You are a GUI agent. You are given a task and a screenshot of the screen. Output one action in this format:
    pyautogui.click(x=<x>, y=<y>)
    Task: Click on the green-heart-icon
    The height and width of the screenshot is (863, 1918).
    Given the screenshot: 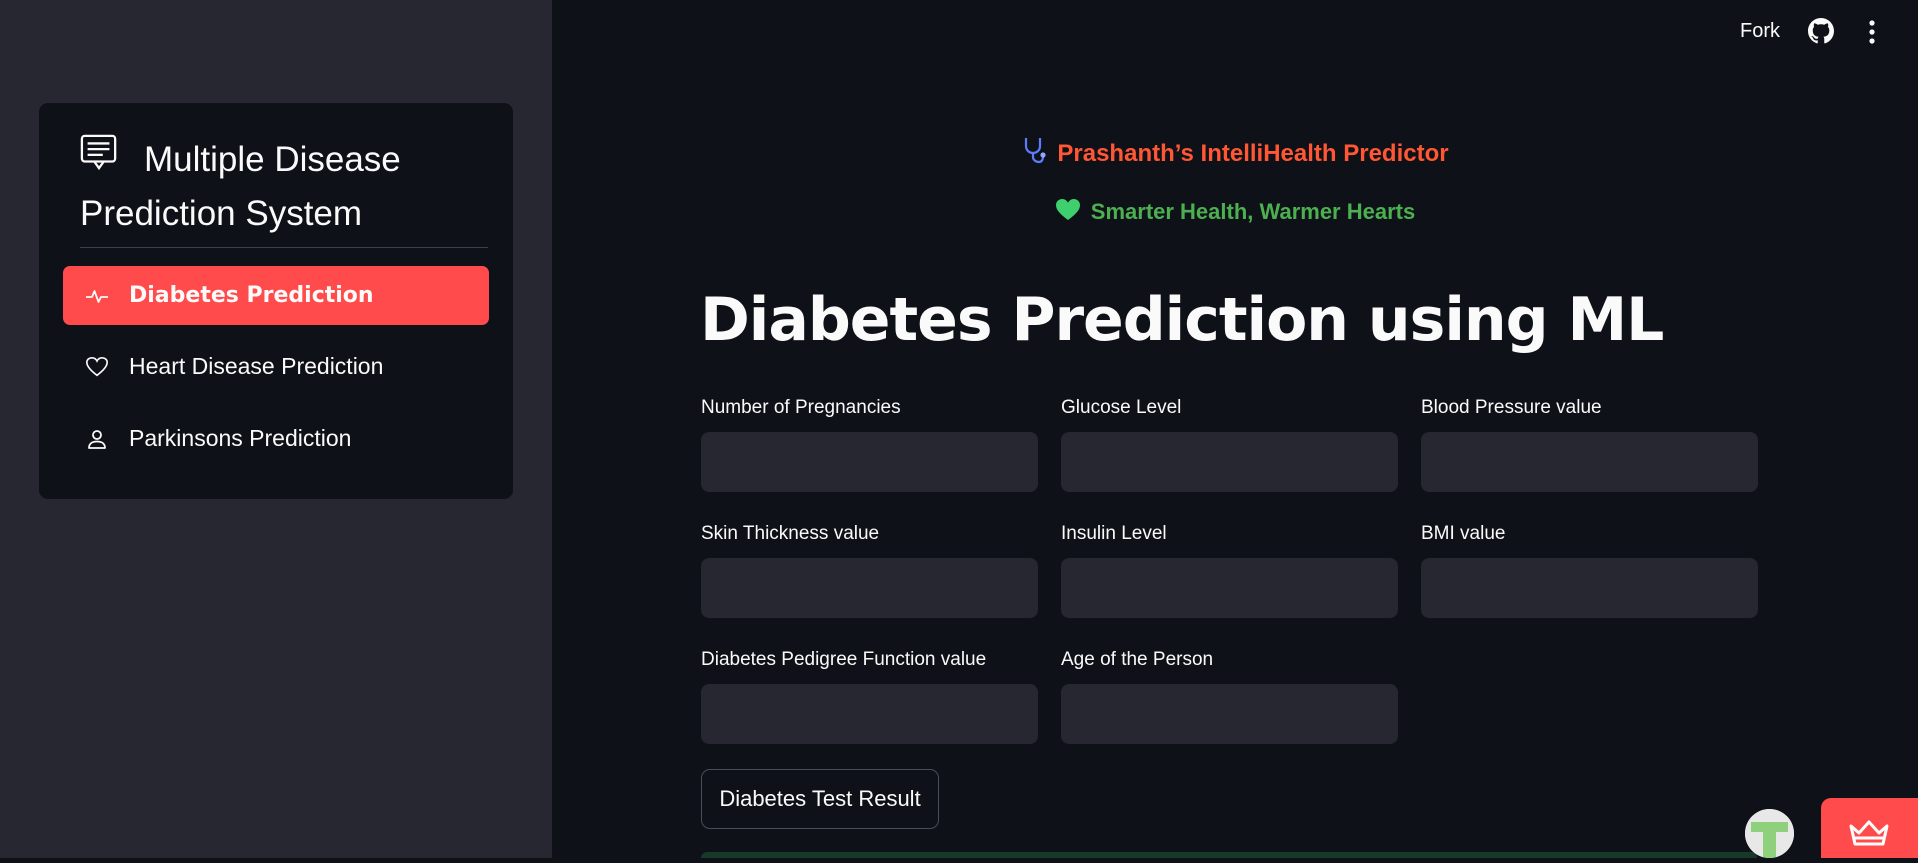 What is the action you would take?
    pyautogui.click(x=1067, y=209)
    